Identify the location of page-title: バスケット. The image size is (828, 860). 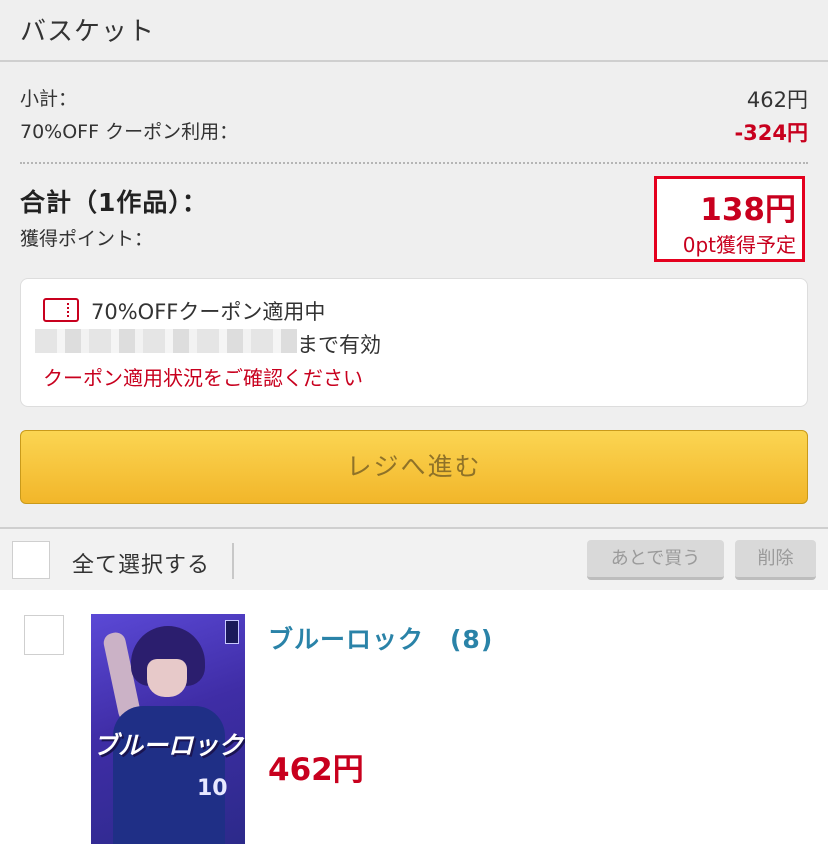
(88, 32).